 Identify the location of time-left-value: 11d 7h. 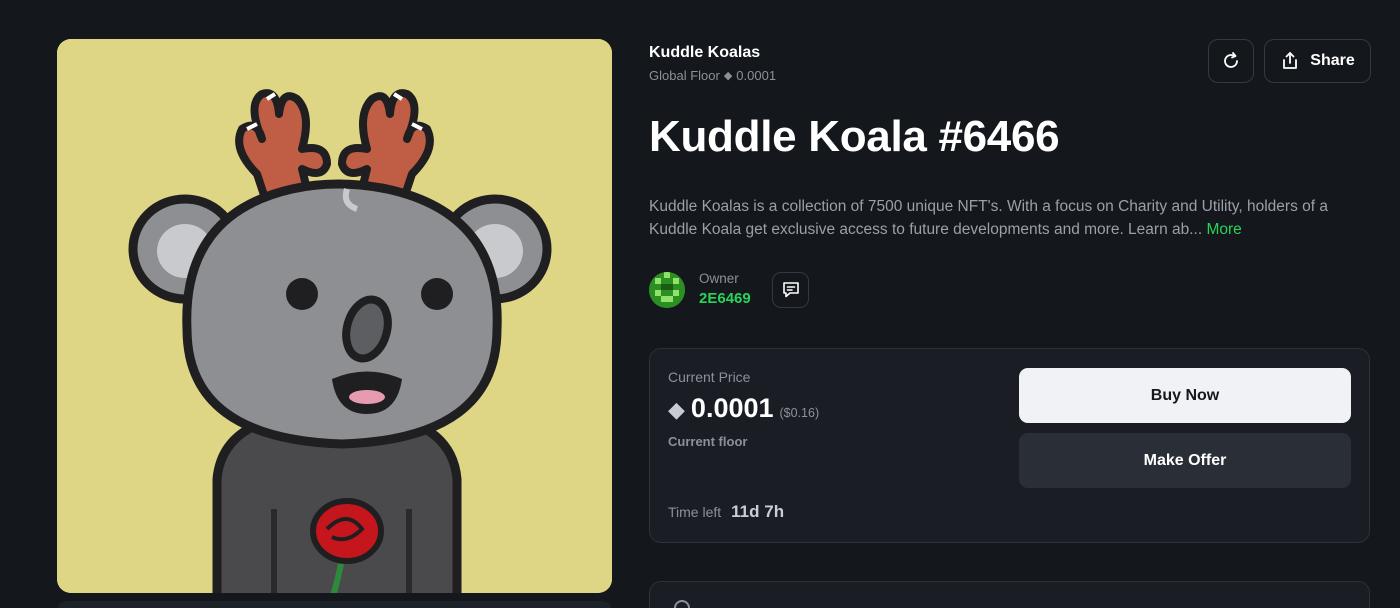
(758, 511).